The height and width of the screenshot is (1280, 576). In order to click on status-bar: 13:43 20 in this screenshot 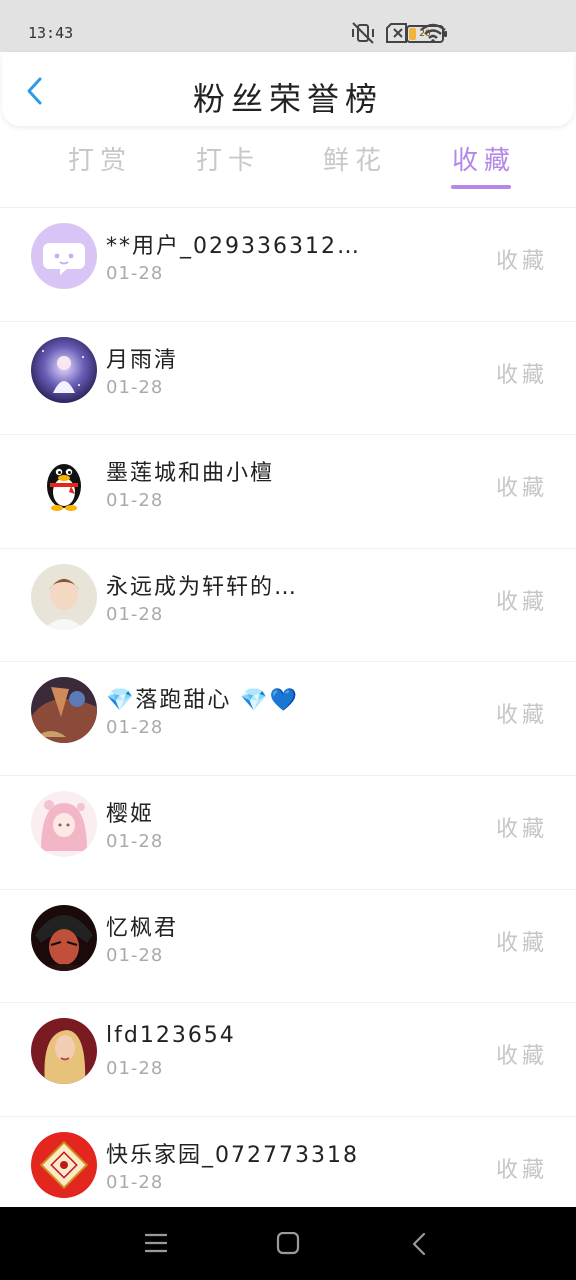, I will do `click(288, 26)`.